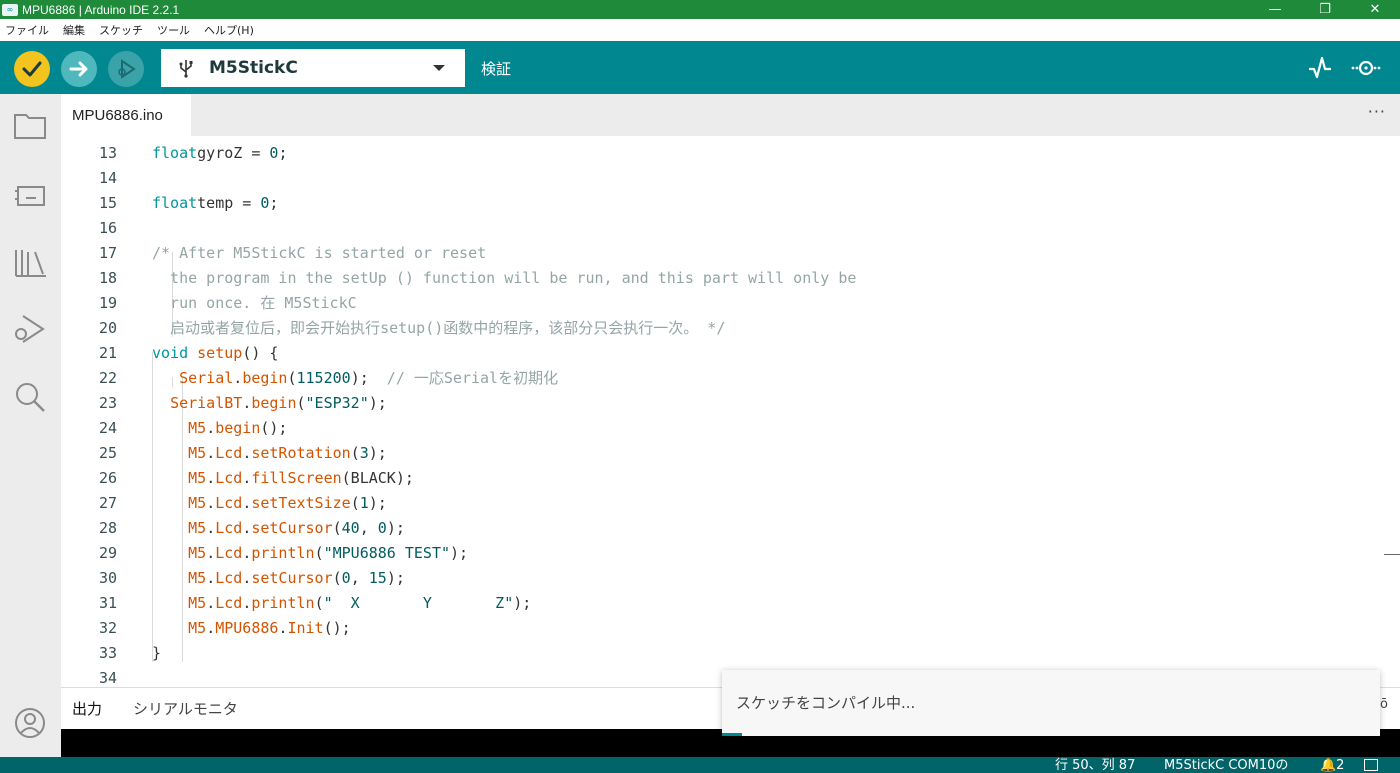  I want to click on line-number: 34, so click(107, 678).